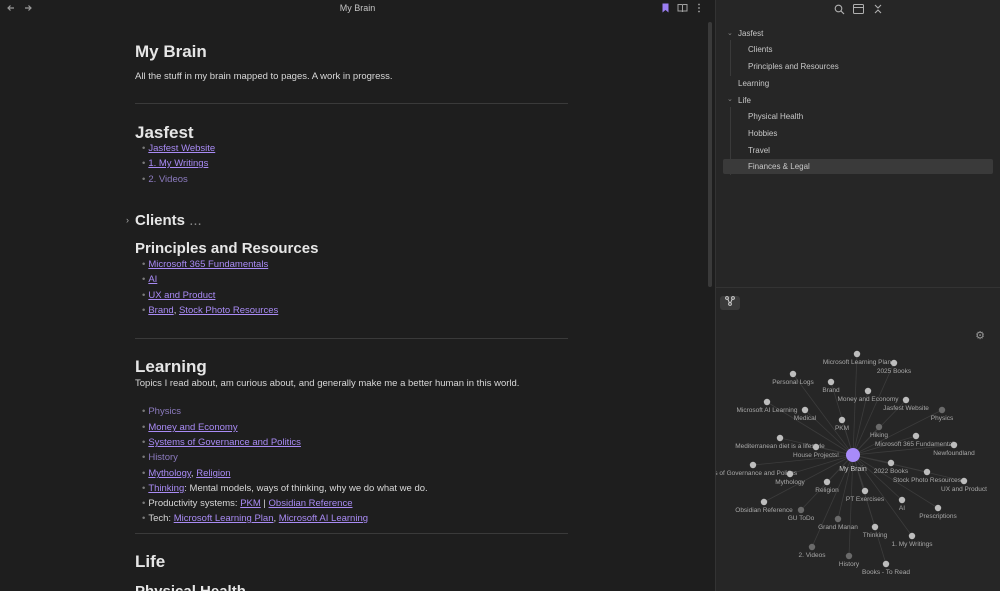  What do you see at coordinates (163, 457) in the screenshot?
I see `link-history: History` at bounding box center [163, 457].